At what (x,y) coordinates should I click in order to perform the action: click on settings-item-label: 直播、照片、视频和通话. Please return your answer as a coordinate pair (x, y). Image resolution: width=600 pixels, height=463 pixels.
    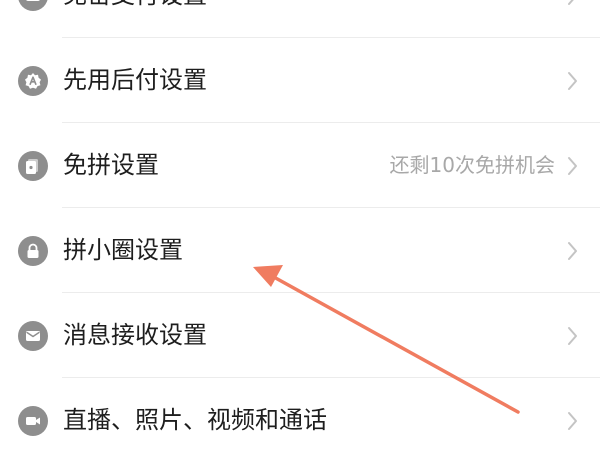
    Looking at the image, I should click on (195, 420).